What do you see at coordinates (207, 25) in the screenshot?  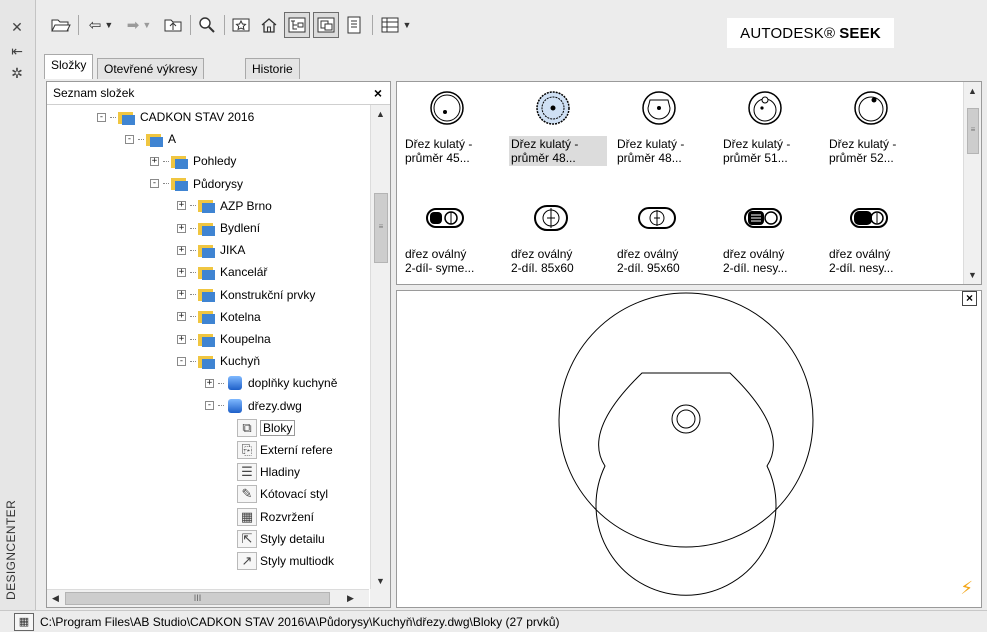 I see `search-icon` at bounding box center [207, 25].